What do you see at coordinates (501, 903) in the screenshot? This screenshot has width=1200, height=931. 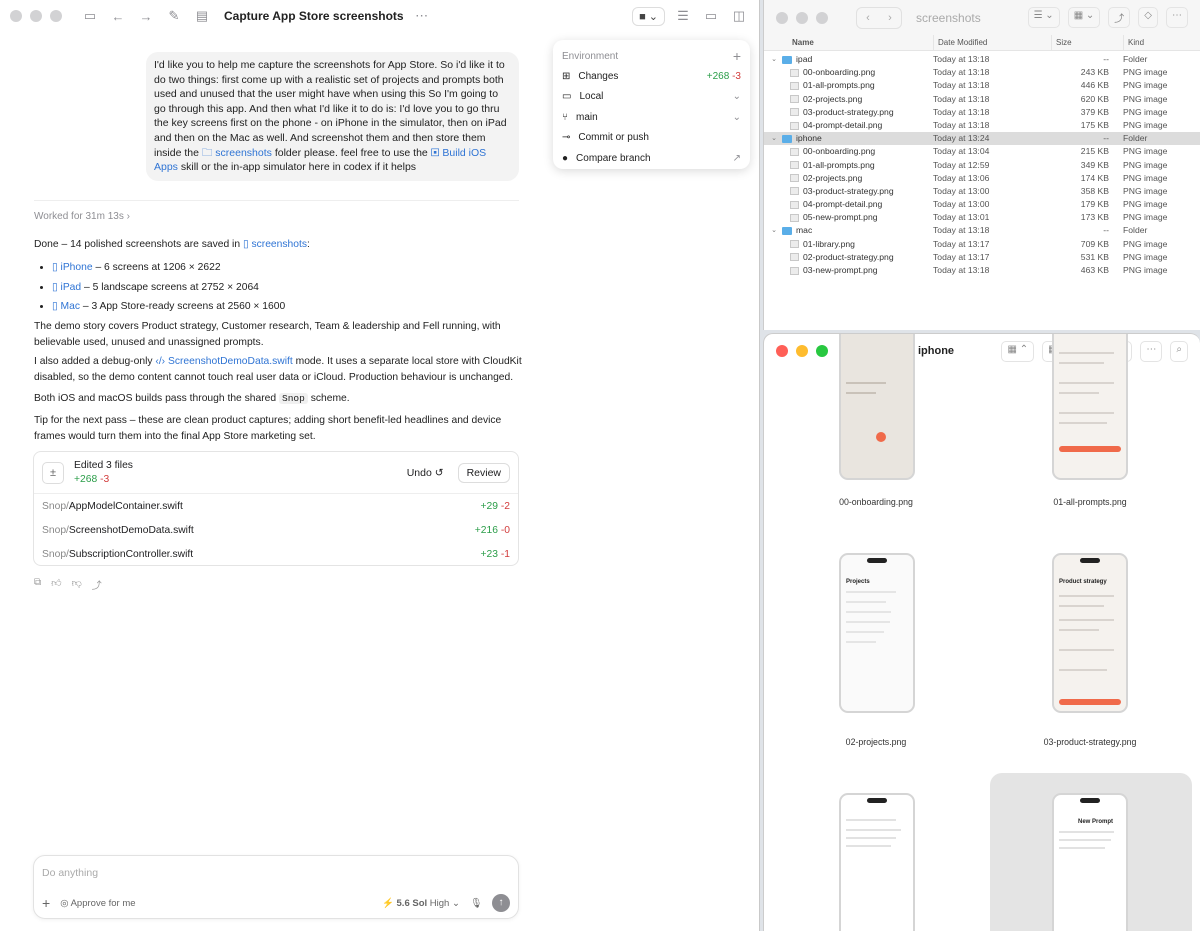 I see `send-button: ↑` at bounding box center [501, 903].